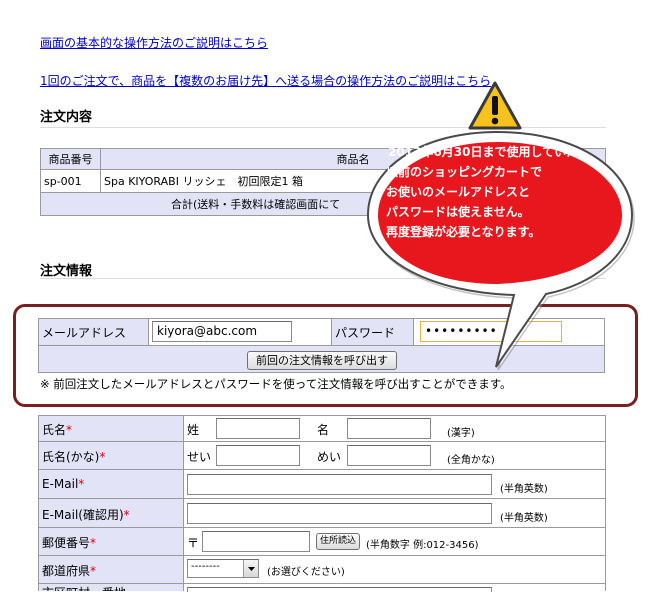 This screenshot has width=650, height=592. I want to click on pref-label: 都道府県*, so click(69, 571).